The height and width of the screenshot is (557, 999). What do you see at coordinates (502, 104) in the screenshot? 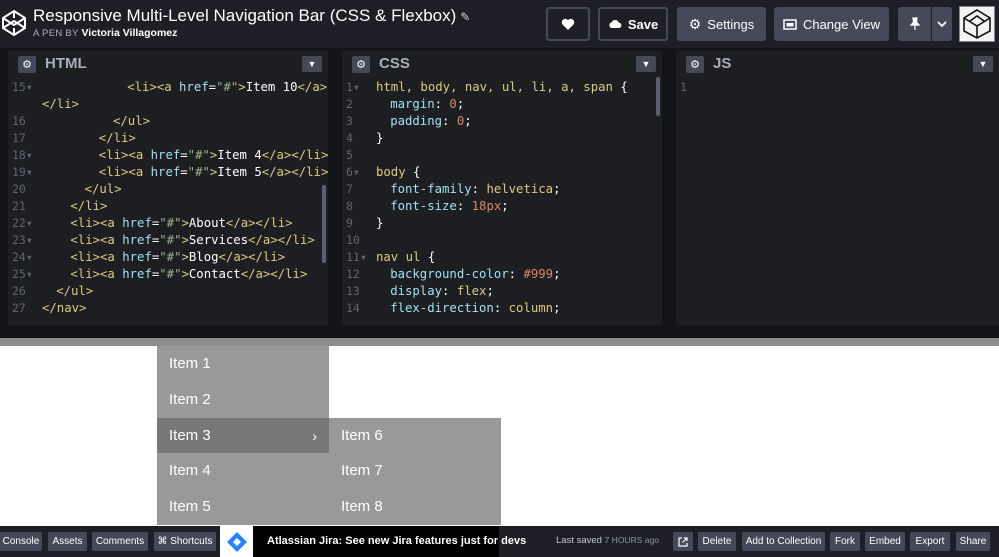
I see `code-line: 2 margin: 0;` at bounding box center [502, 104].